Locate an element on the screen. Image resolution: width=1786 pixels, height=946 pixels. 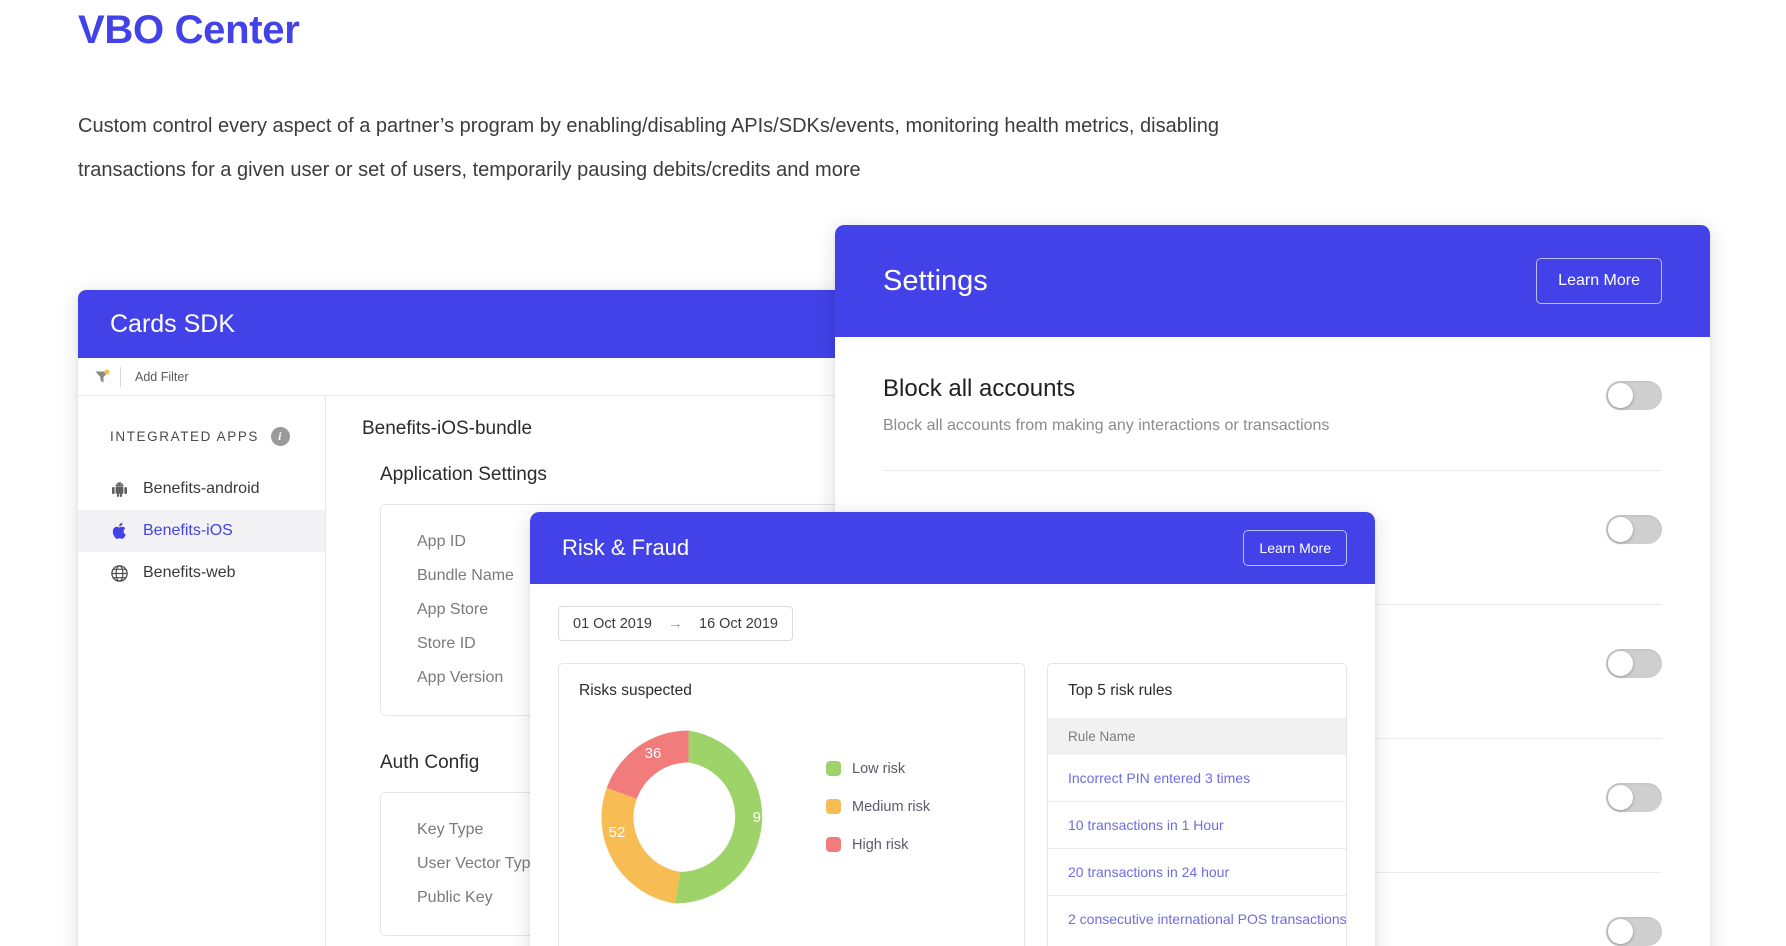
legend-item-low-risk: Low risk is located at coordinates (878, 769).